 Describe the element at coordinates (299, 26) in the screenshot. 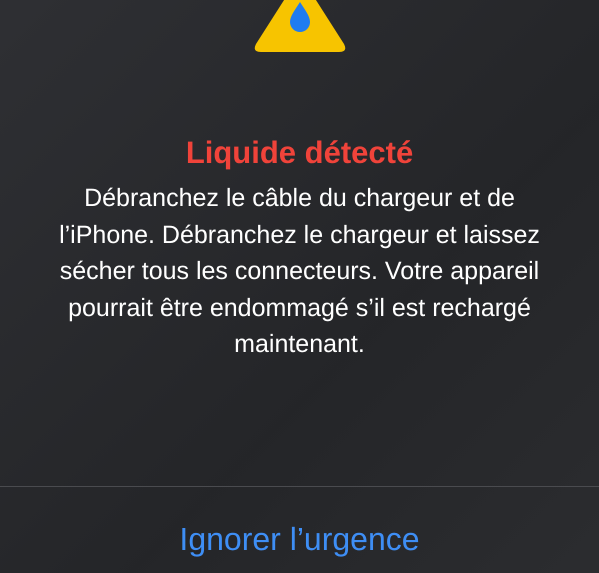

I see `liquid-warning-icon` at that location.